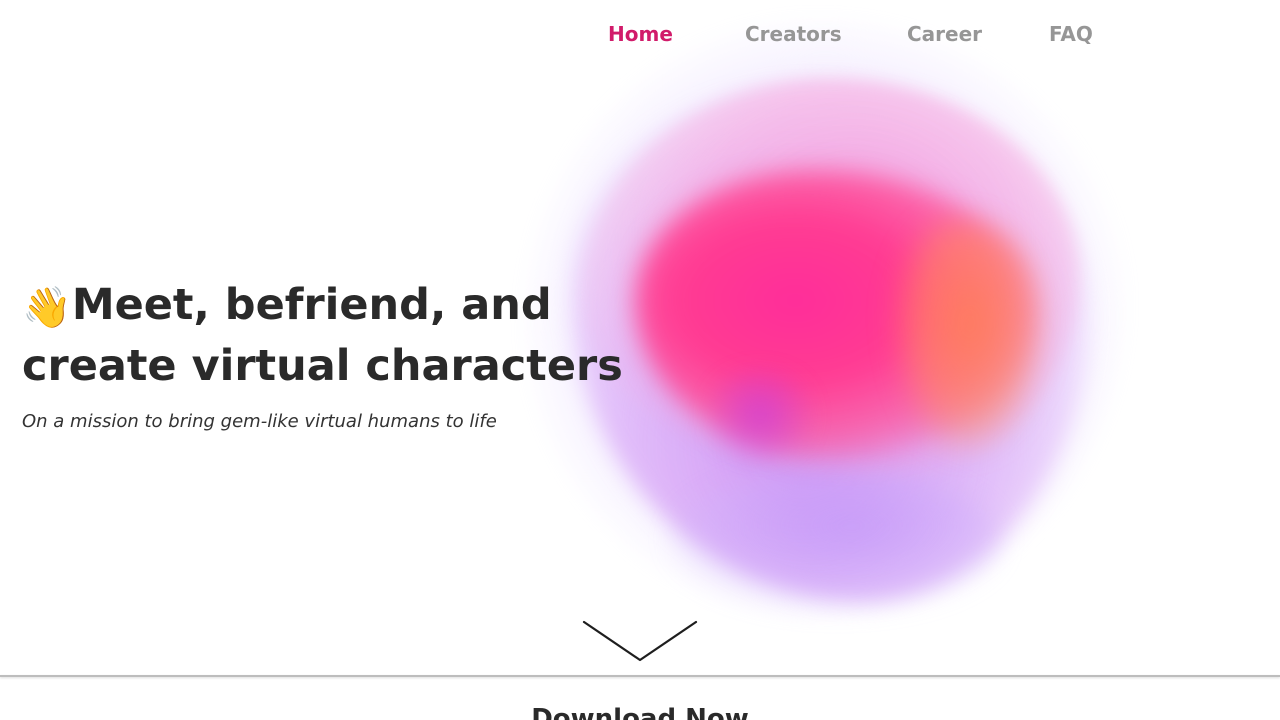 This screenshot has height=720, width=1280. Describe the element at coordinates (640, 712) in the screenshot. I see `download-section-title: Download Now` at that location.